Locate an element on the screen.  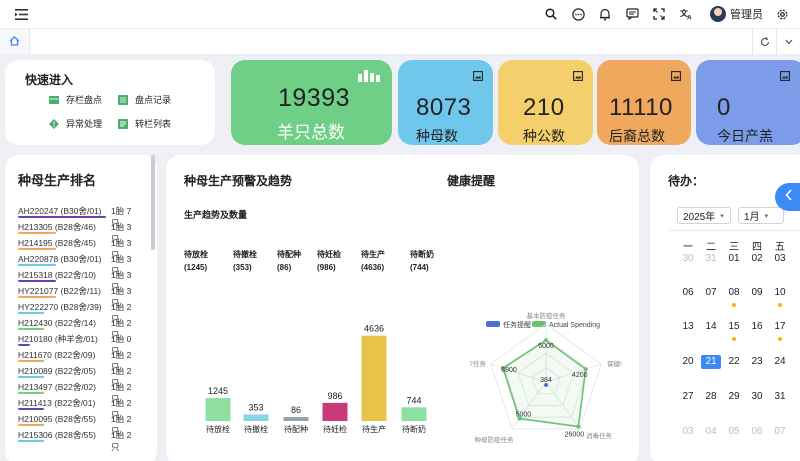
username: 管理员 is located at coordinates (746, 14).